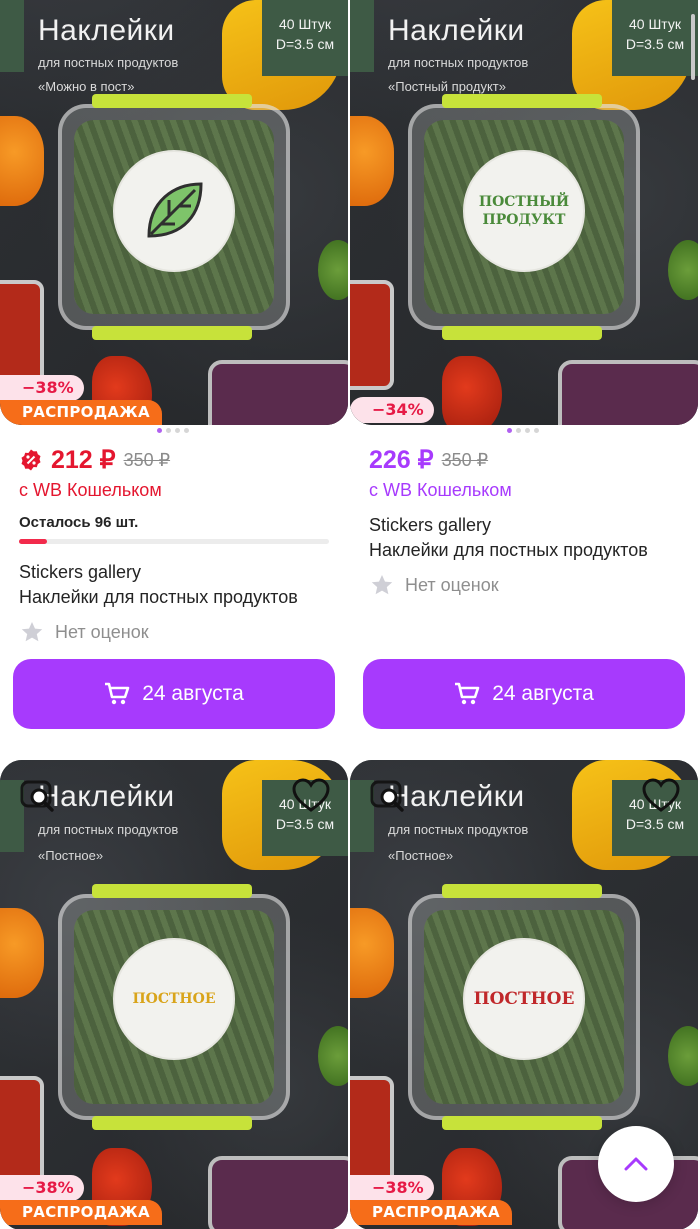  What do you see at coordinates (90, 490) in the screenshot?
I see `wallet-note: с WB Кошельком` at bounding box center [90, 490].